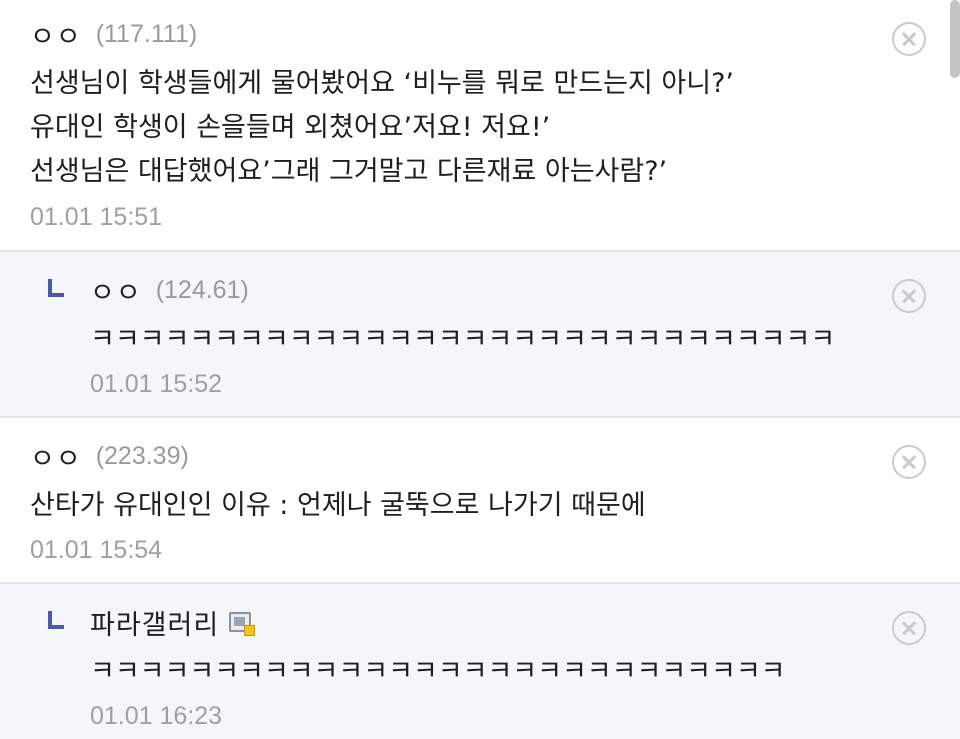 This screenshot has height=739, width=960. I want to click on comment-header: 파라갤러리, so click(152, 622).